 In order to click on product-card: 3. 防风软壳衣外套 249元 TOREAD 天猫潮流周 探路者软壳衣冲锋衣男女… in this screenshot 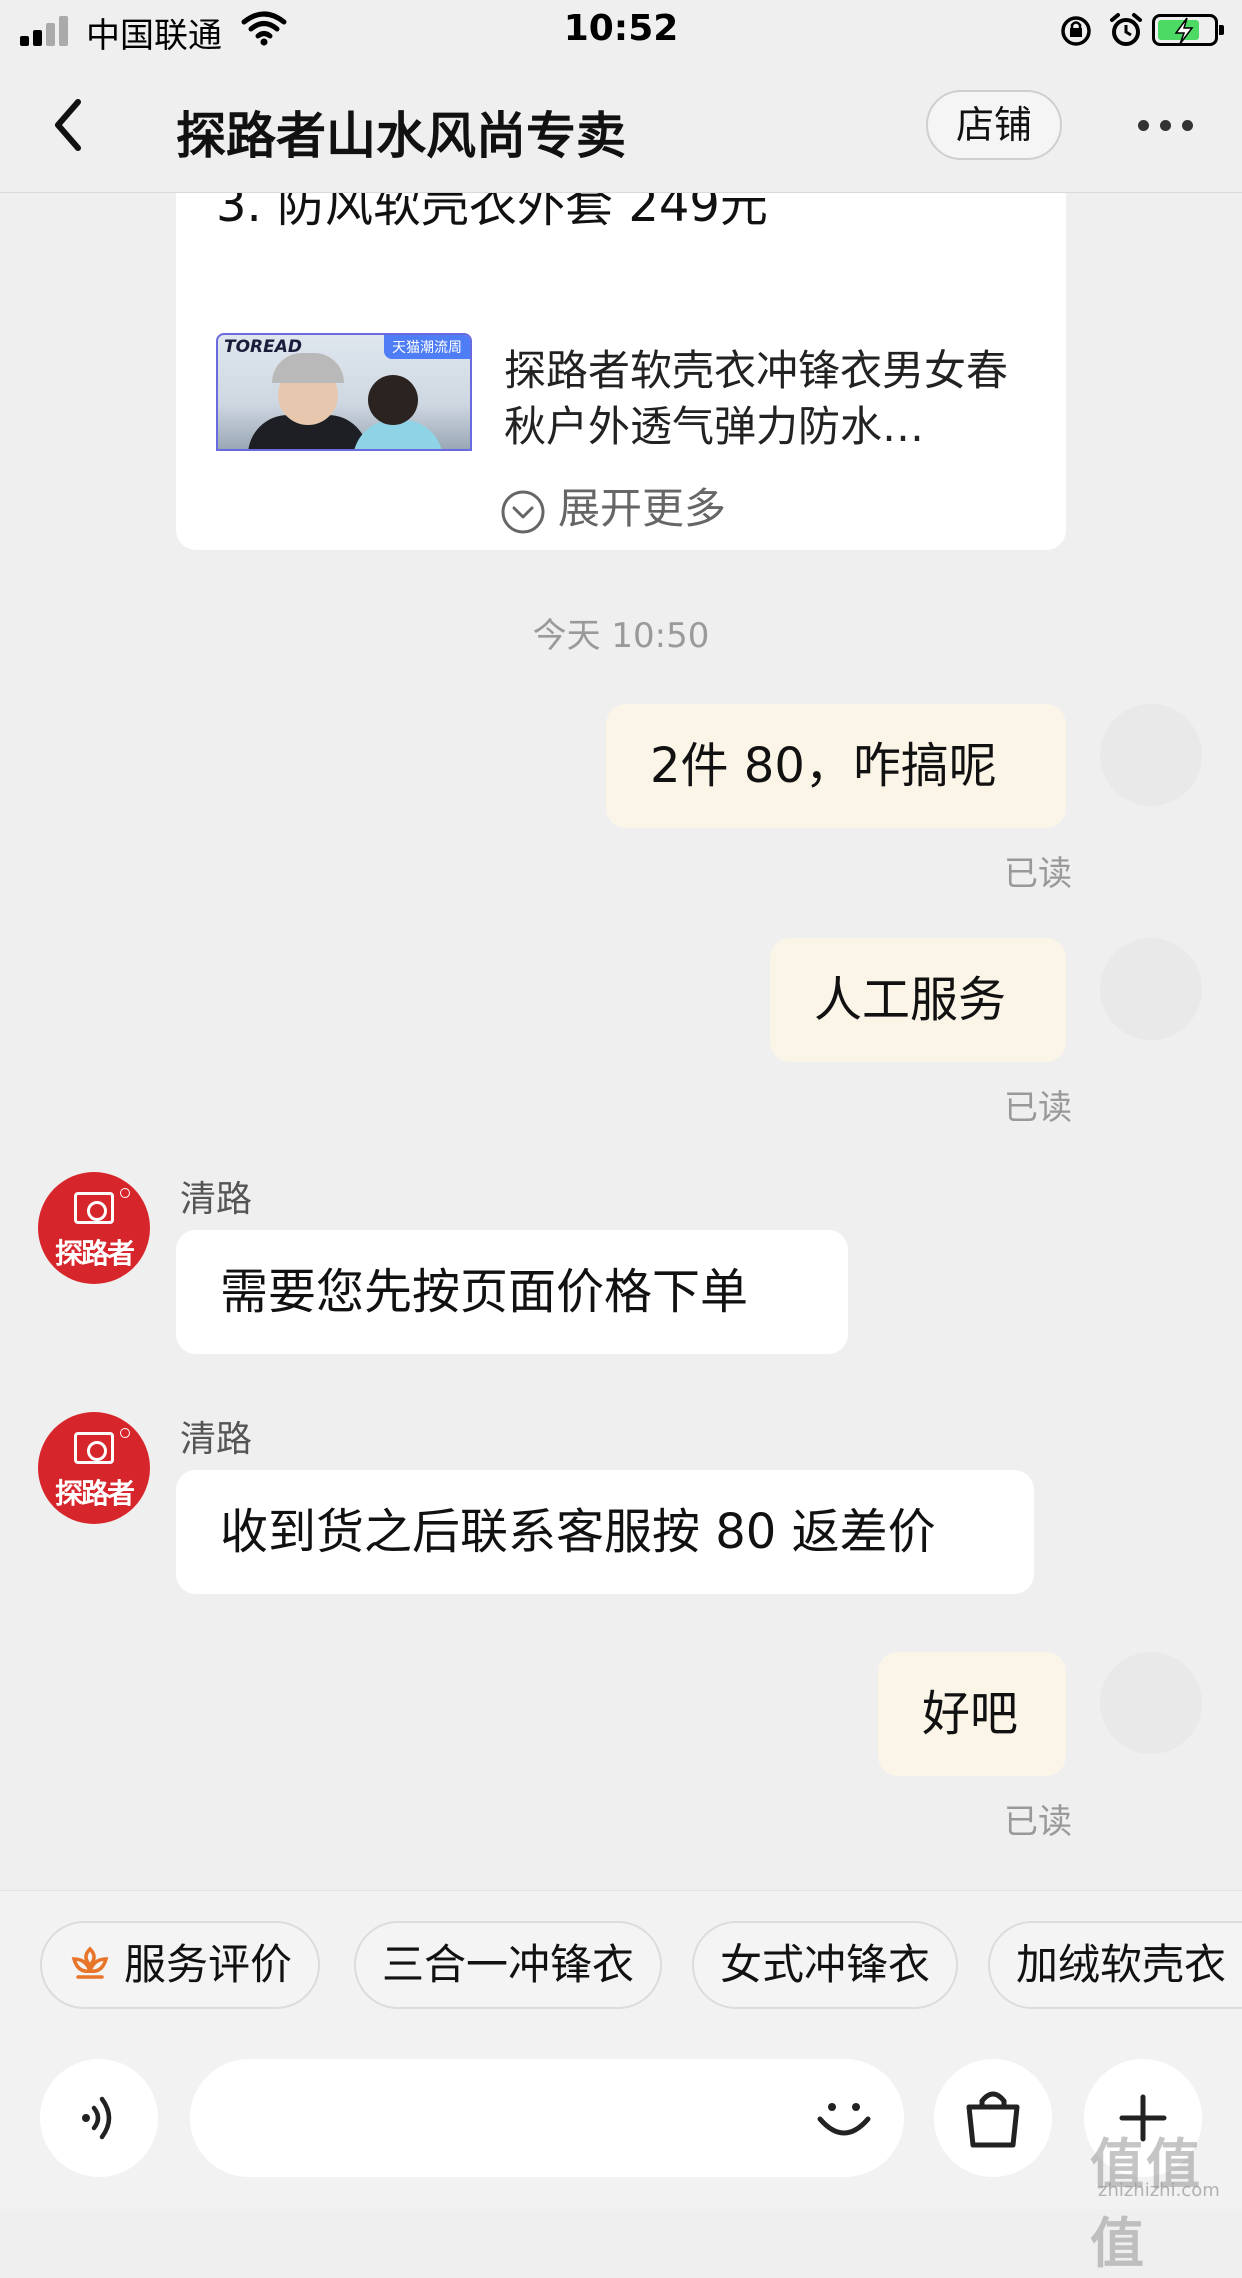, I will do `click(621, 371)`.